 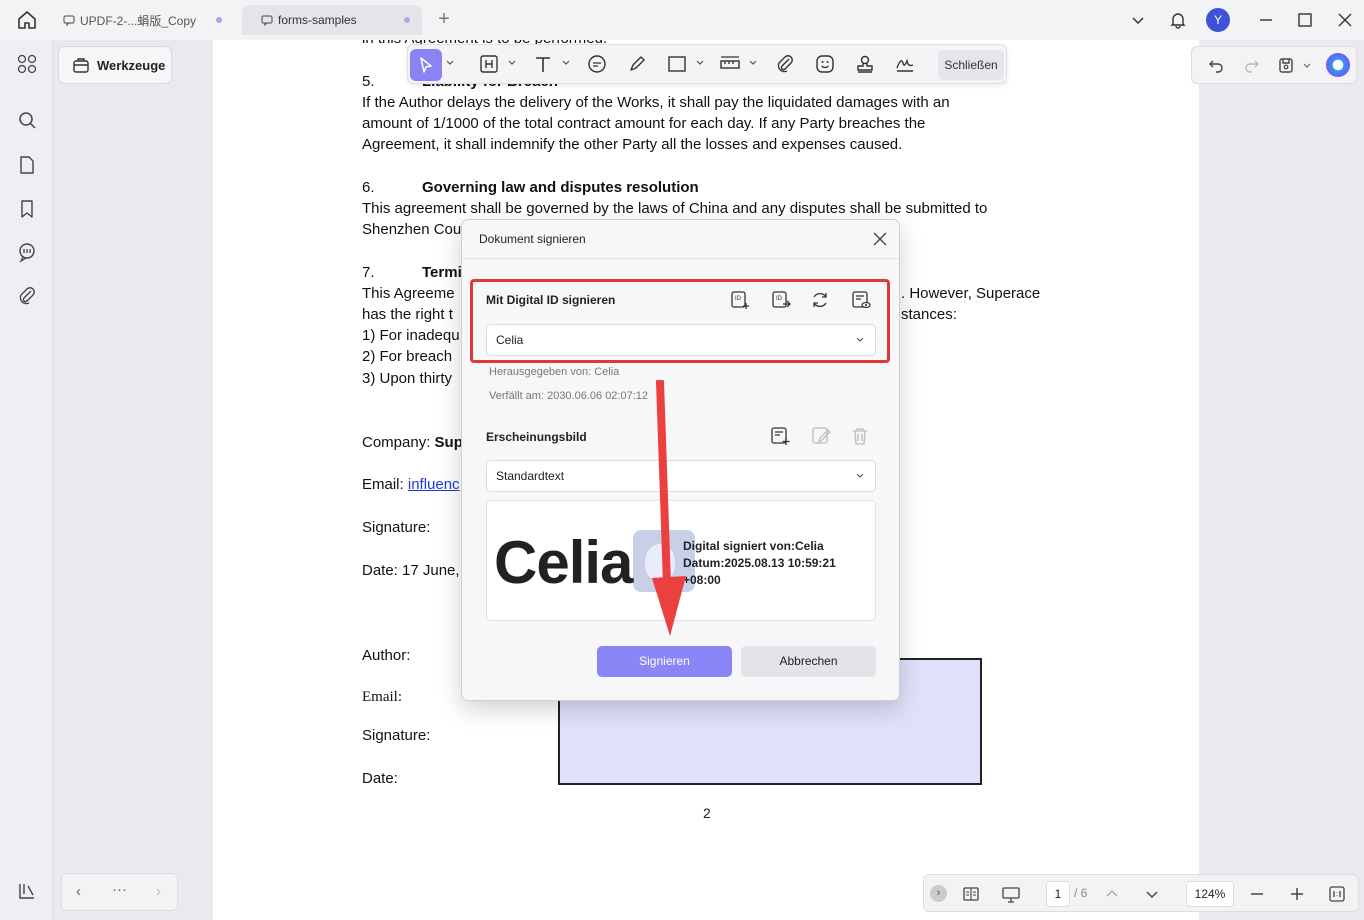 I want to click on sticky-note-icon, so click(x=597, y=64).